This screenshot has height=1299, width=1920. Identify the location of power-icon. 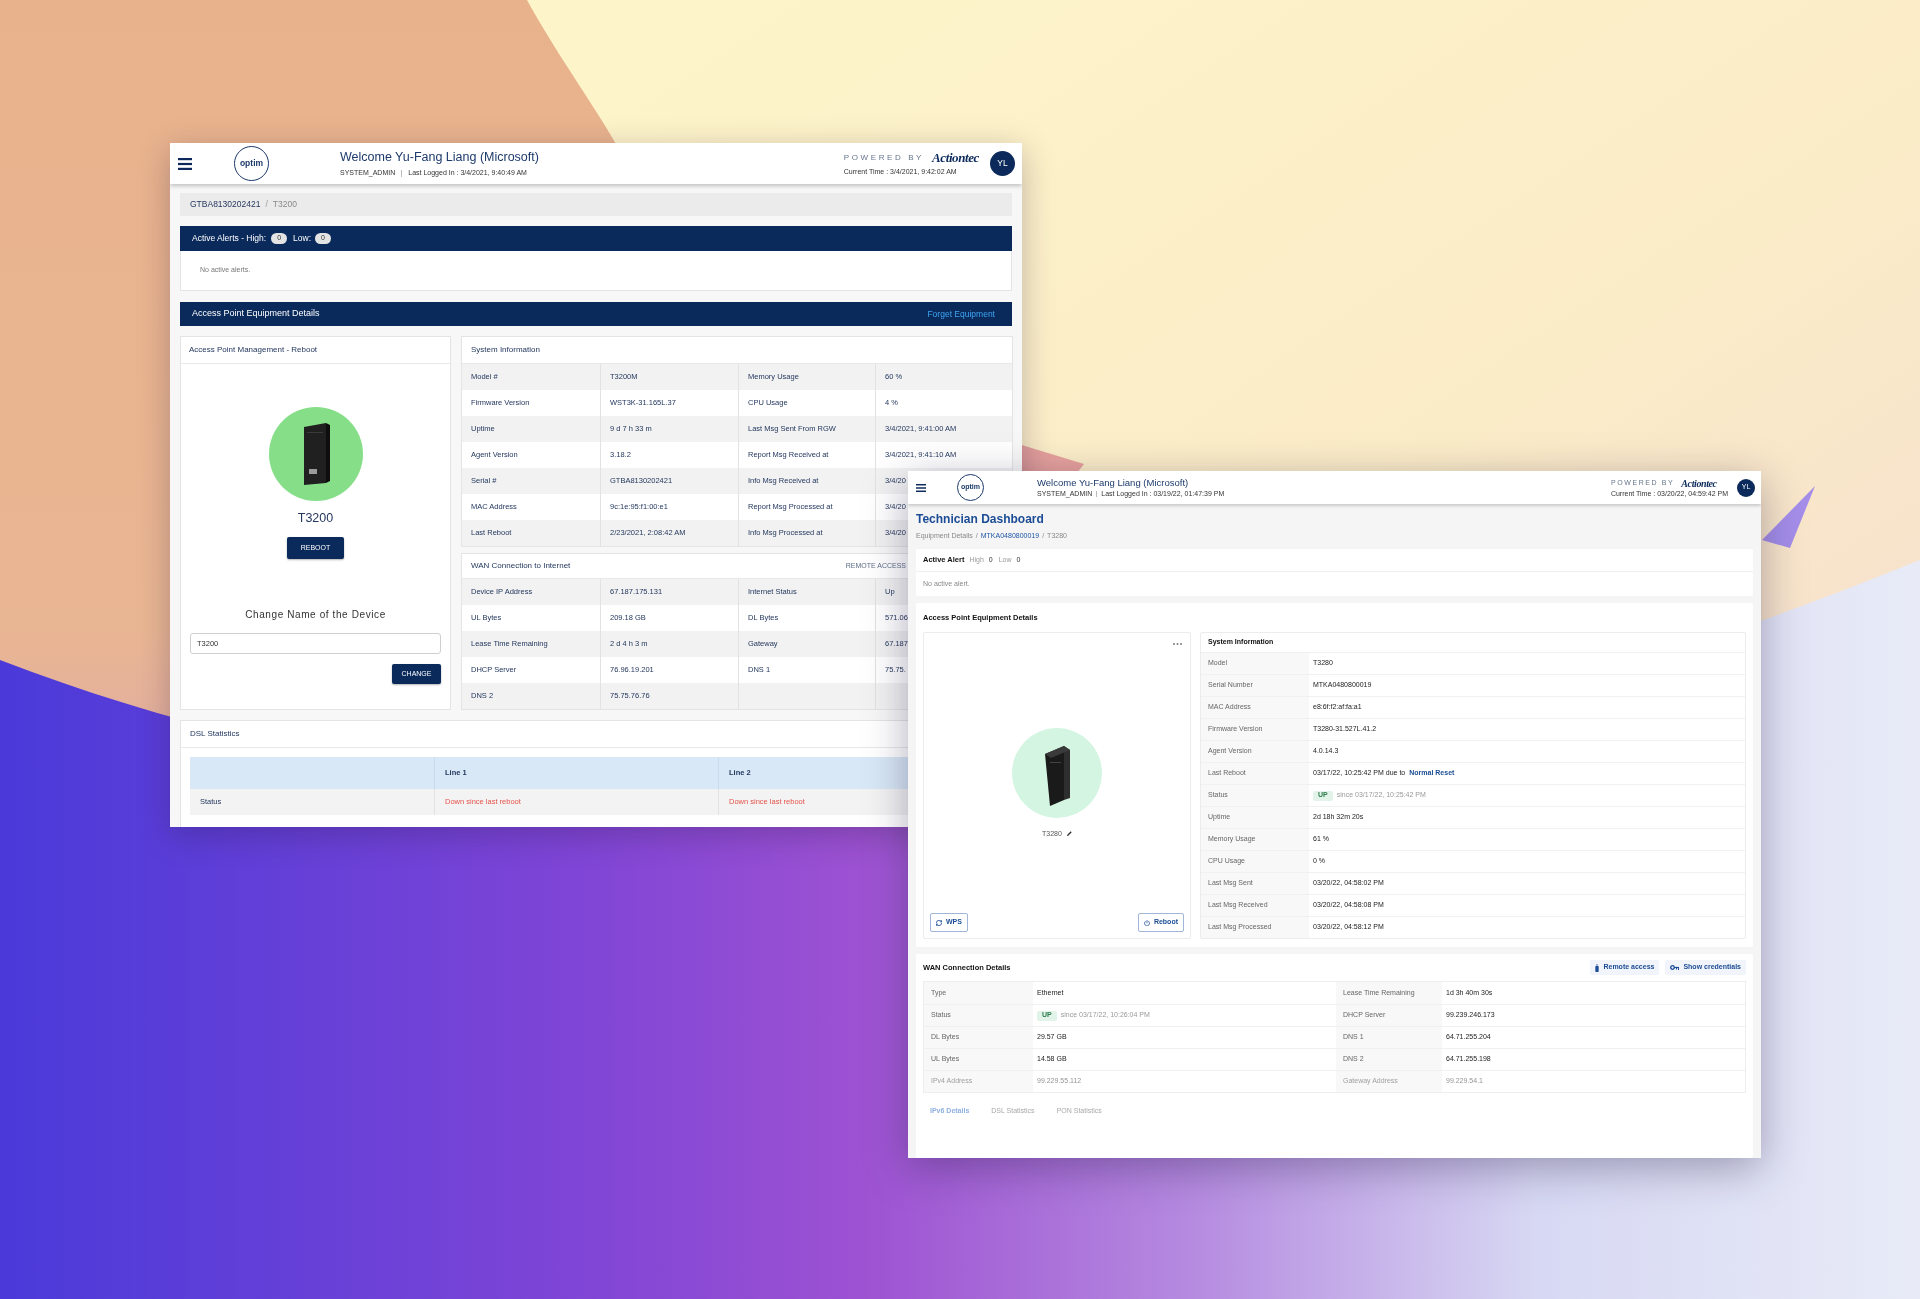
(1146, 922).